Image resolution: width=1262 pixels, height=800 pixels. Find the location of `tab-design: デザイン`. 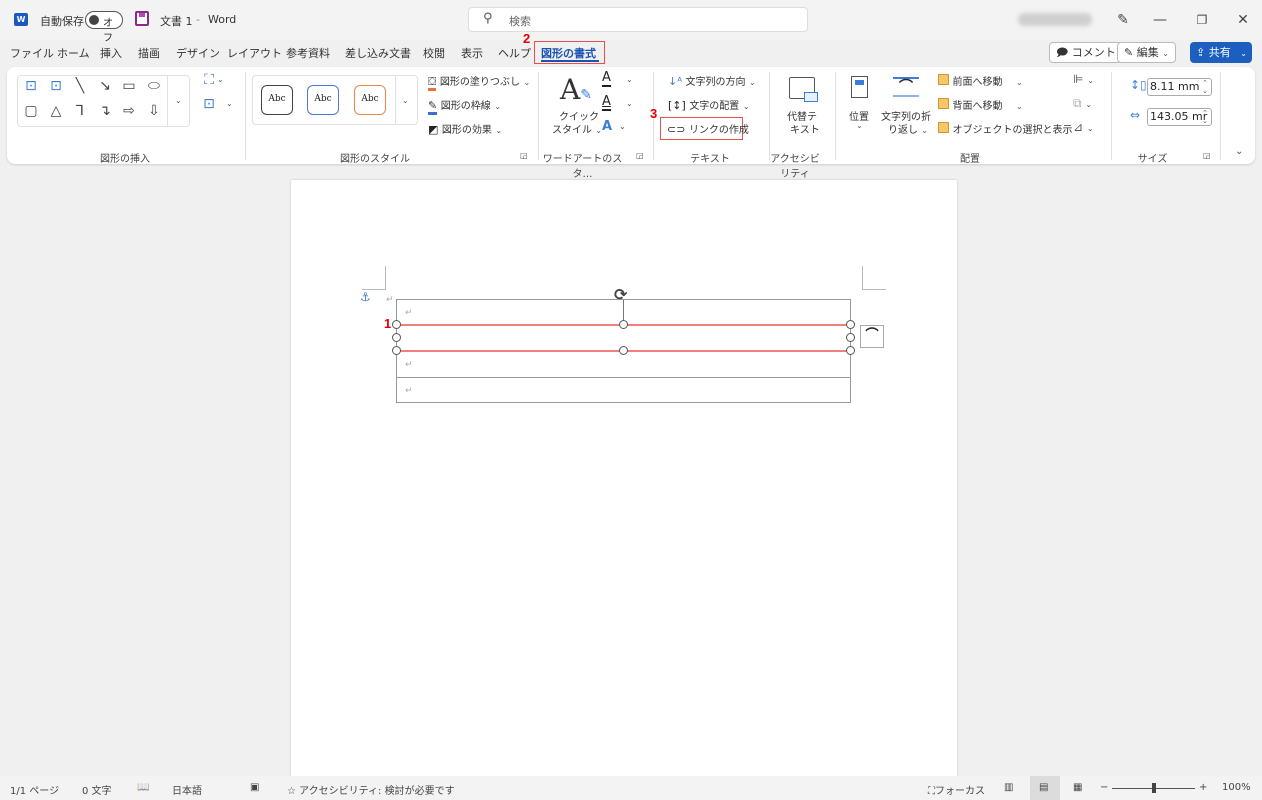

tab-design: デザイン is located at coordinates (198, 53).